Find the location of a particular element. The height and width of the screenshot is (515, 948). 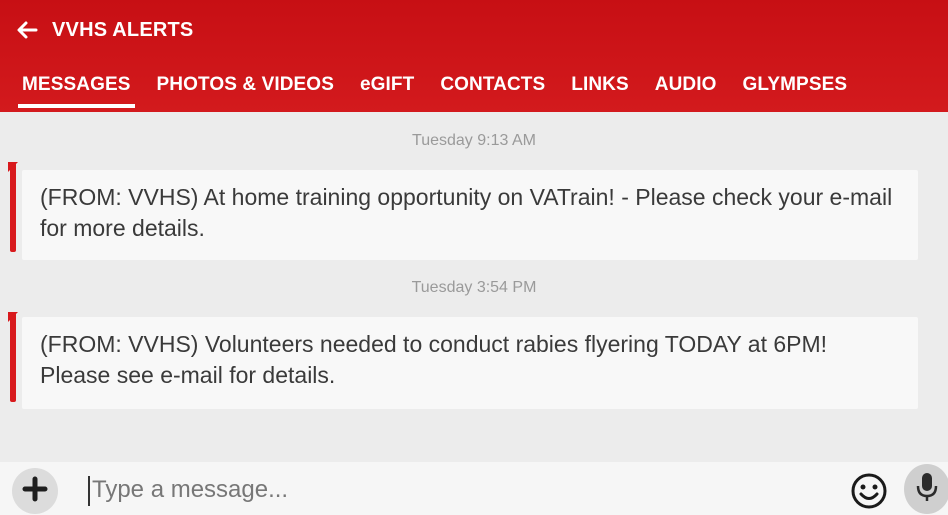

tab-label: PHOTOS & VIDEOS is located at coordinates (245, 84).